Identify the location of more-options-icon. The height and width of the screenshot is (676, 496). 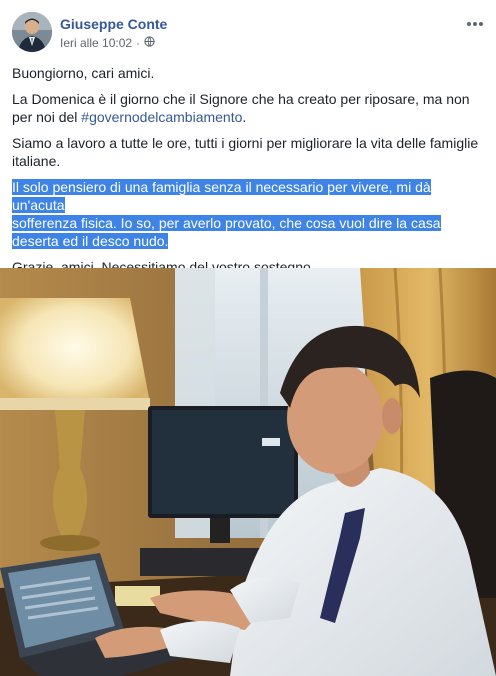
(475, 23).